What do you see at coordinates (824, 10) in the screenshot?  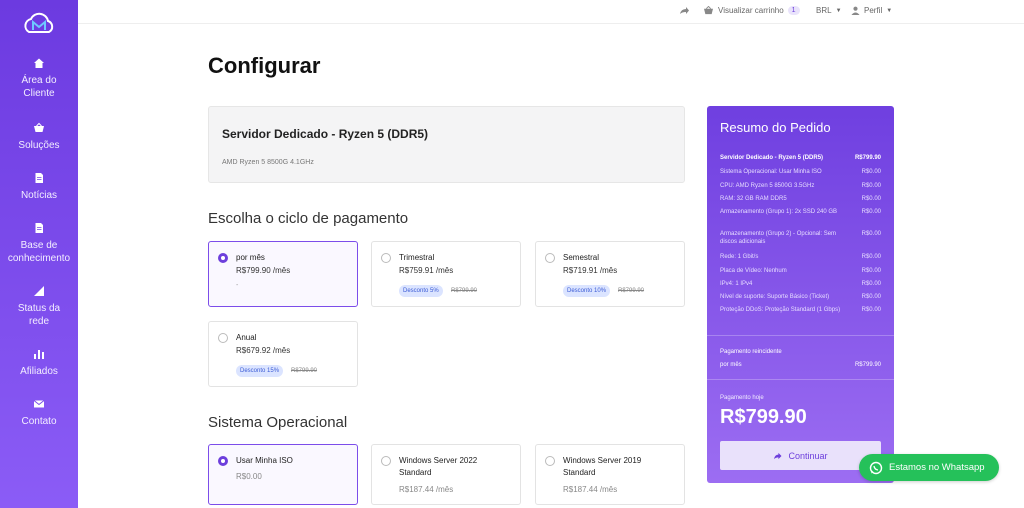 I see `currency-label: BRL` at bounding box center [824, 10].